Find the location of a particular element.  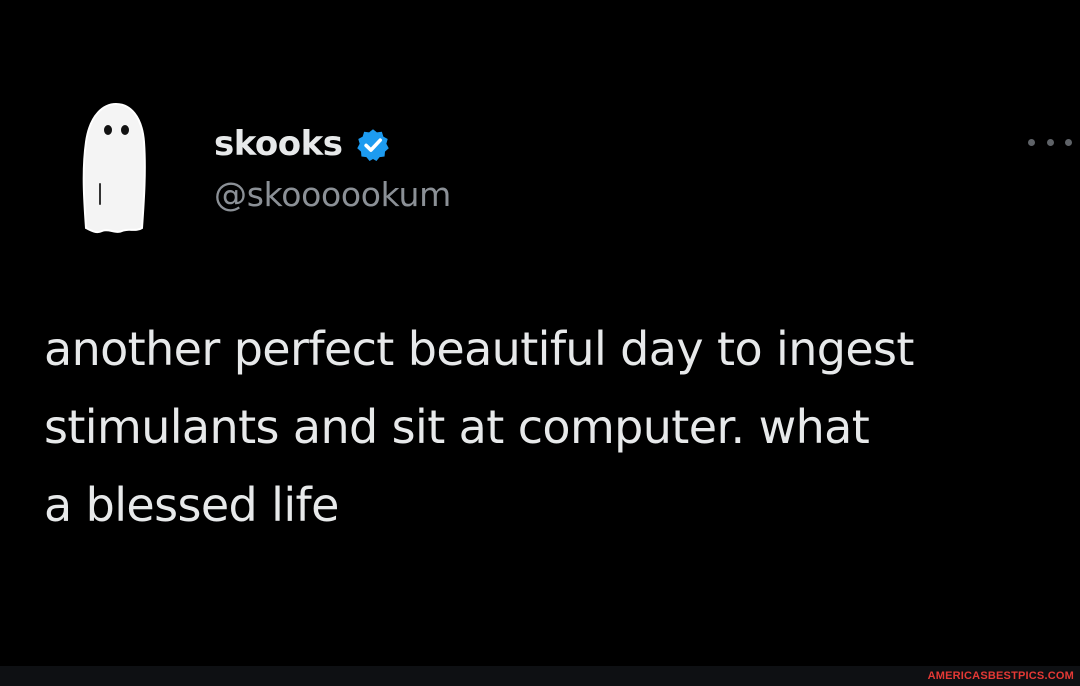

author-name-row: skooks is located at coordinates (302, 144).